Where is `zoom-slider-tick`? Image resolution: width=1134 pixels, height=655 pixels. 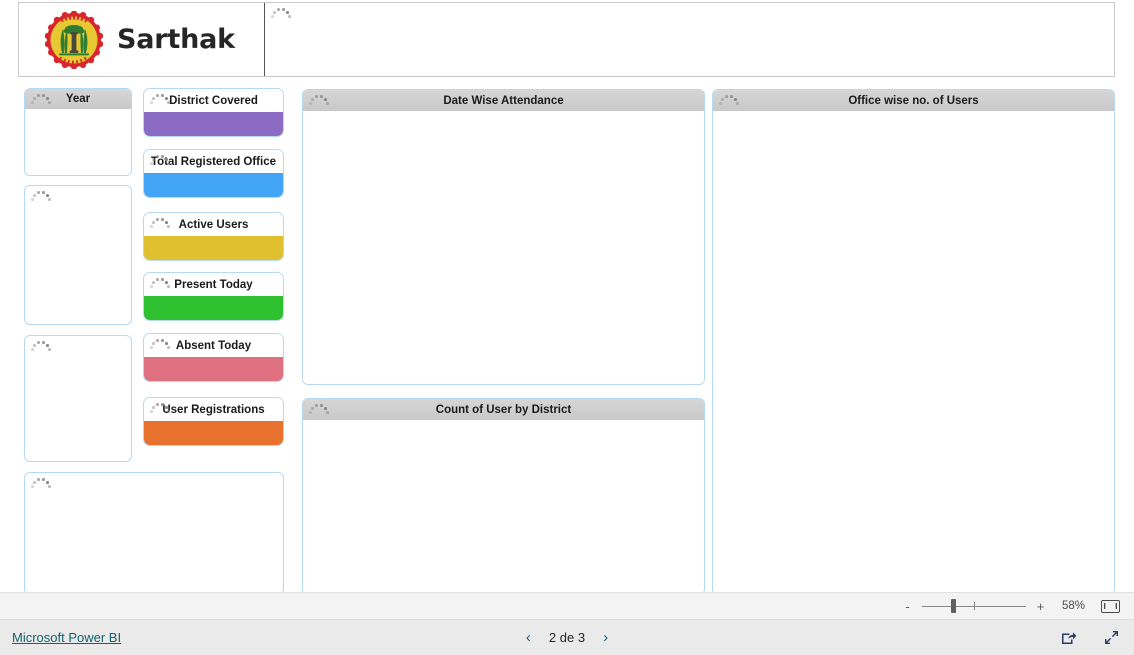
zoom-slider-tick is located at coordinates (975, 606).